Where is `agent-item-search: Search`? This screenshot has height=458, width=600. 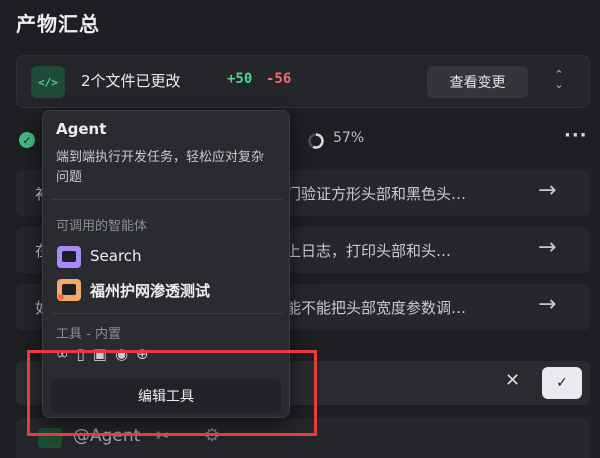 agent-item-search: Search is located at coordinates (166, 257).